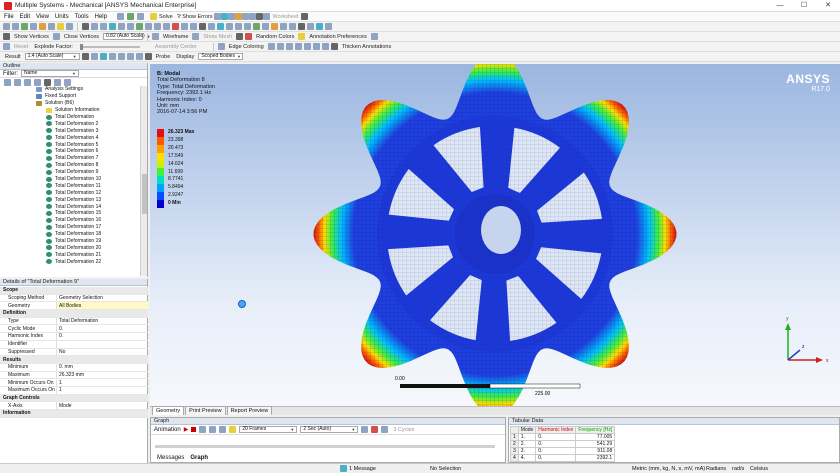  I want to click on bulb-icon, so click(233, 429).